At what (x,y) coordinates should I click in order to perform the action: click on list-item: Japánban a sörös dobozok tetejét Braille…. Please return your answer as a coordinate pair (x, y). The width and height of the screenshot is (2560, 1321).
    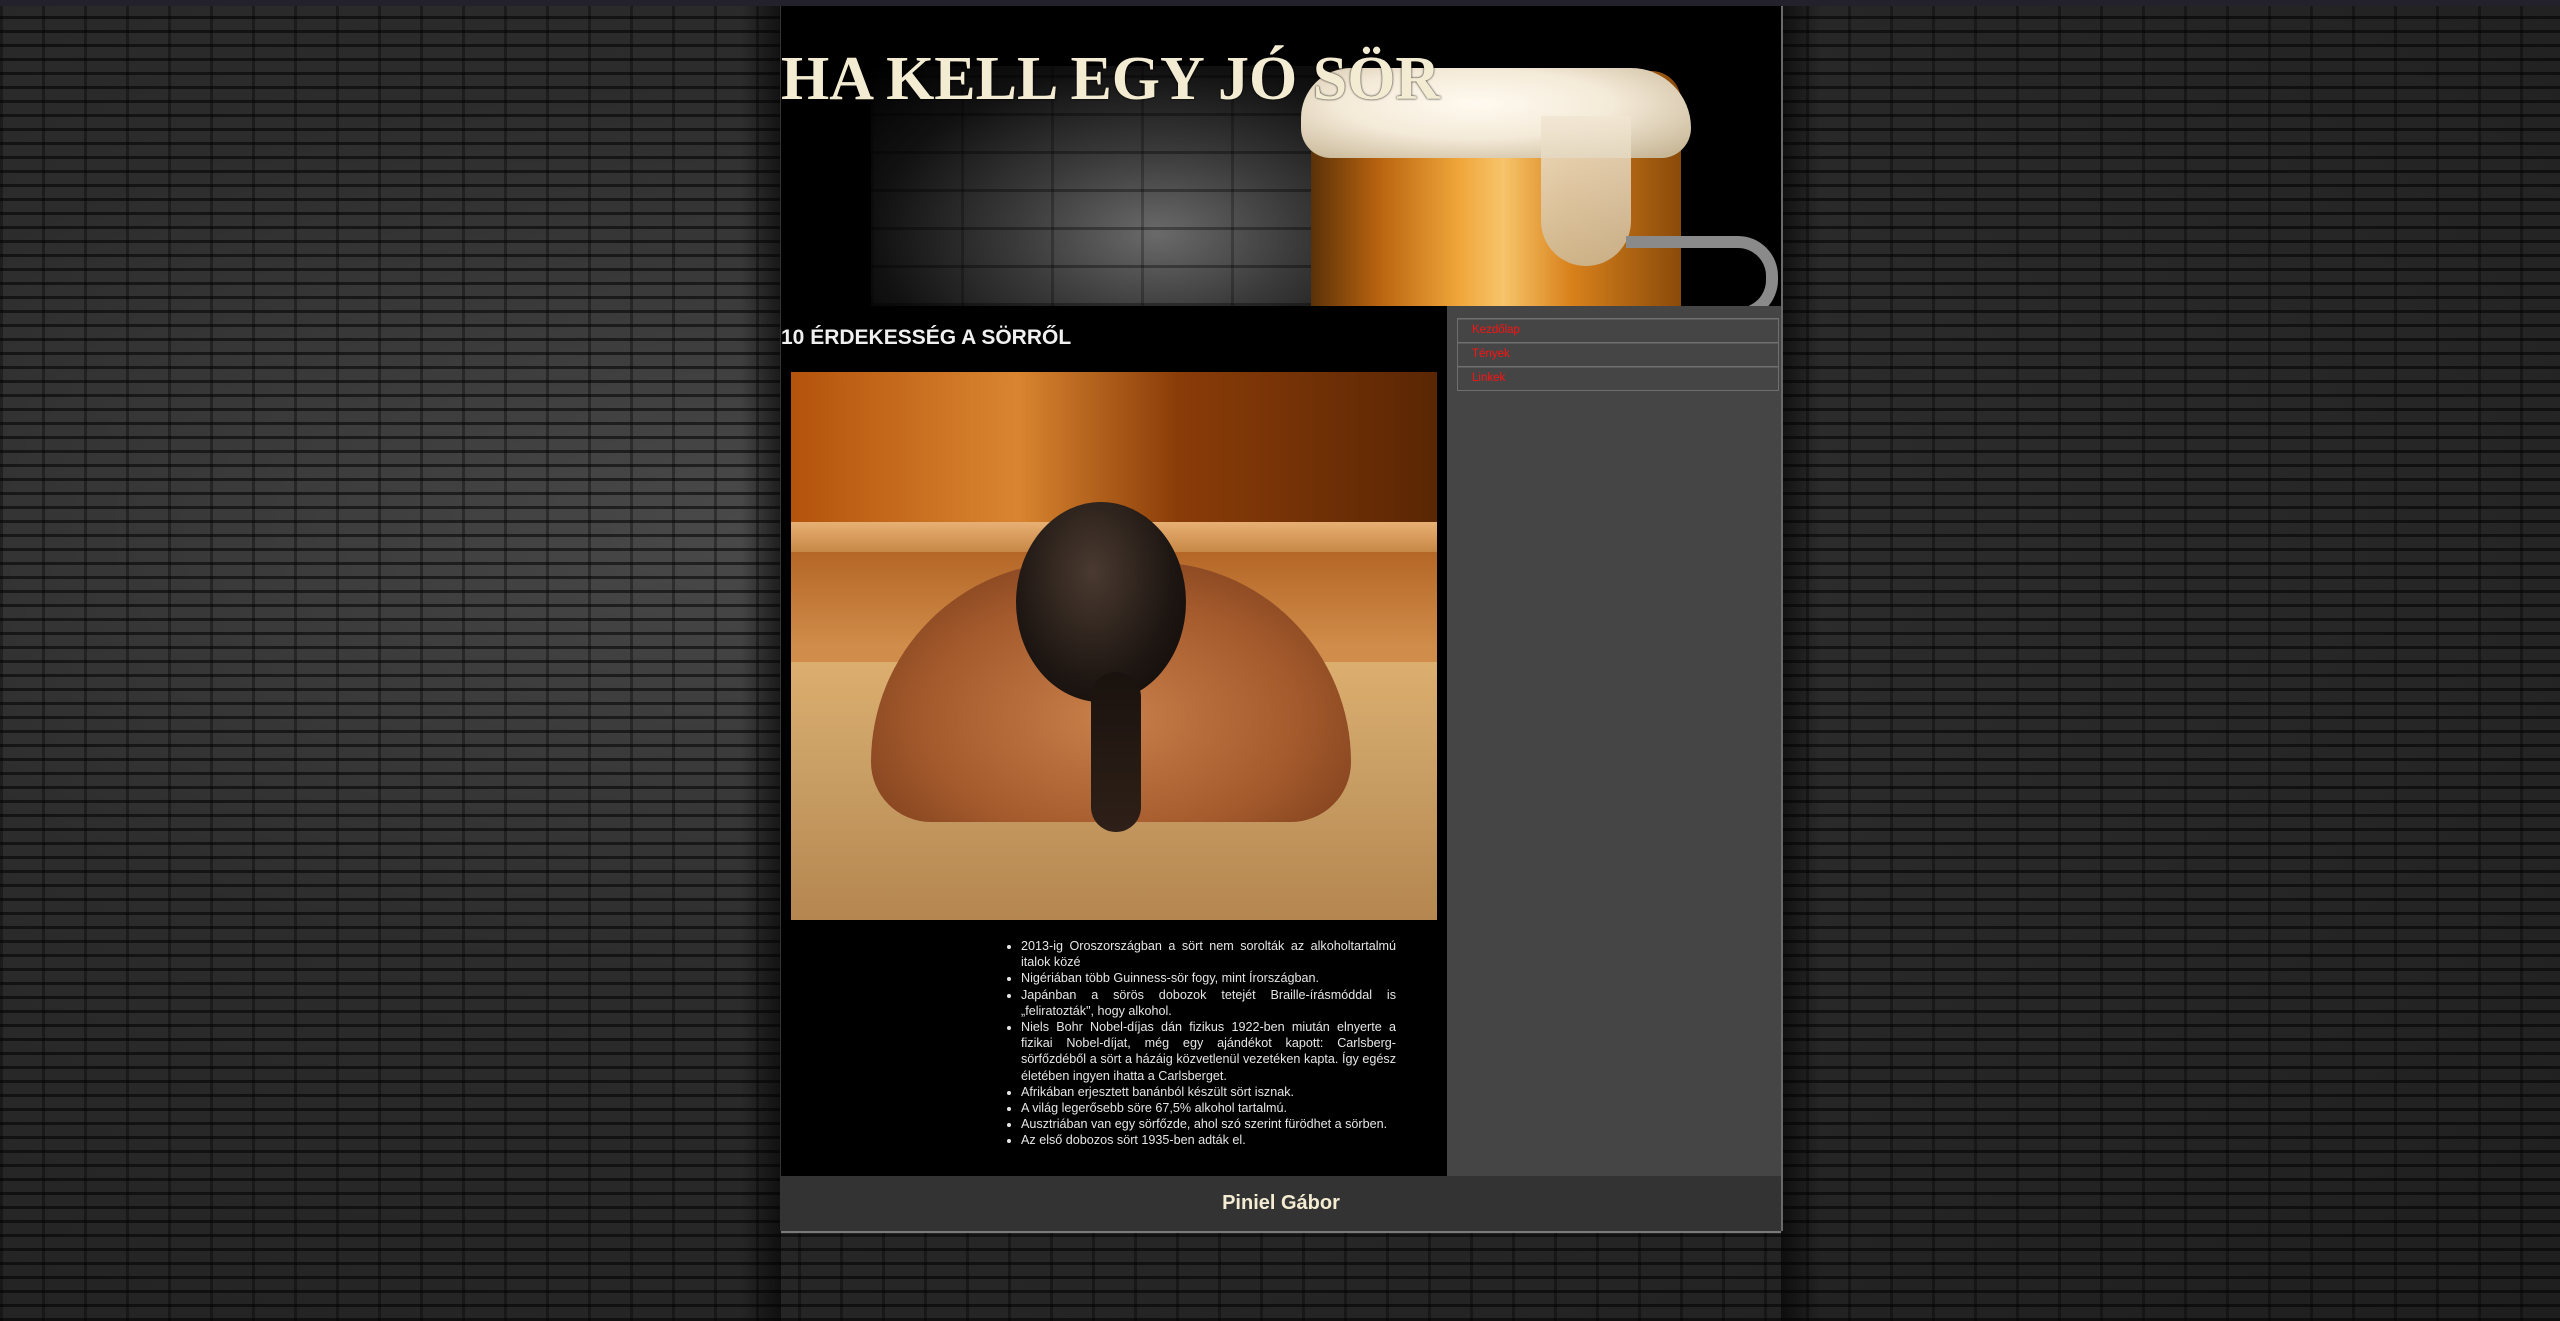
    Looking at the image, I should click on (1208, 1003).